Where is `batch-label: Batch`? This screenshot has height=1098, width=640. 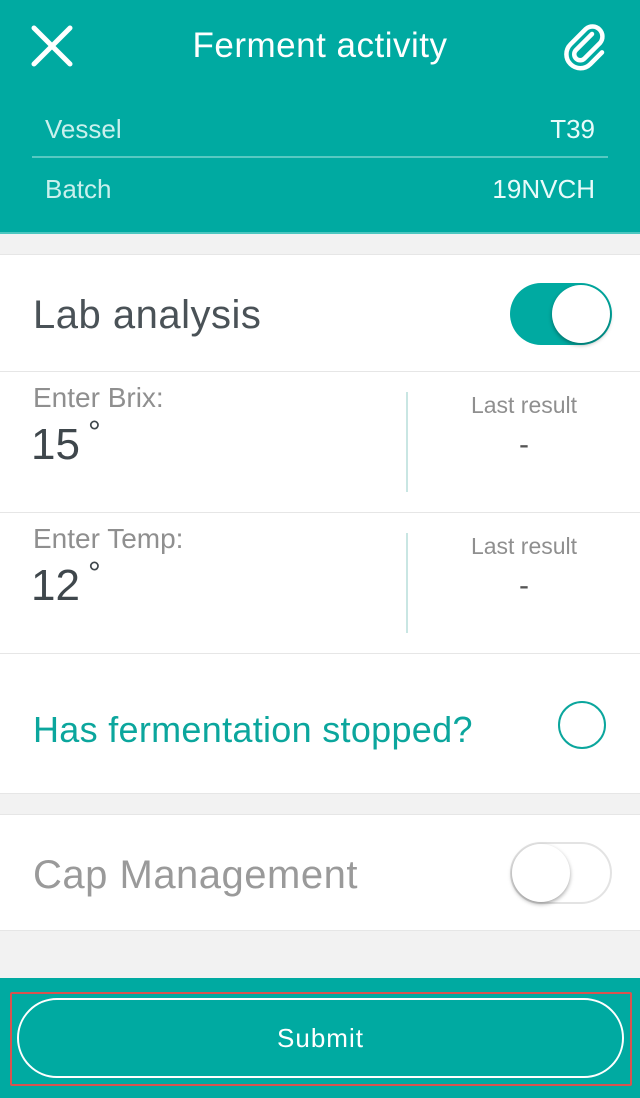 batch-label: Batch is located at coordinates (78, 189).